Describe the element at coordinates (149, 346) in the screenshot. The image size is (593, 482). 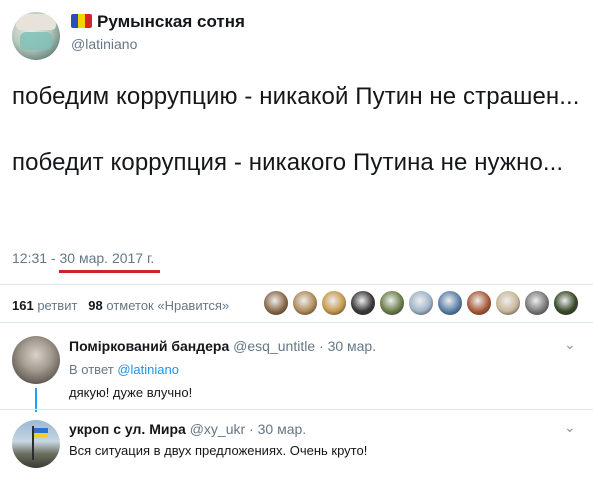
I see `reply-author-name: Поміркований бандера` at that location.